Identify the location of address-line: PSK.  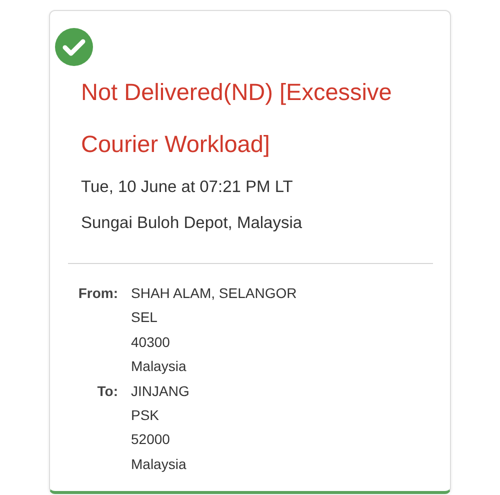
(145, 416).